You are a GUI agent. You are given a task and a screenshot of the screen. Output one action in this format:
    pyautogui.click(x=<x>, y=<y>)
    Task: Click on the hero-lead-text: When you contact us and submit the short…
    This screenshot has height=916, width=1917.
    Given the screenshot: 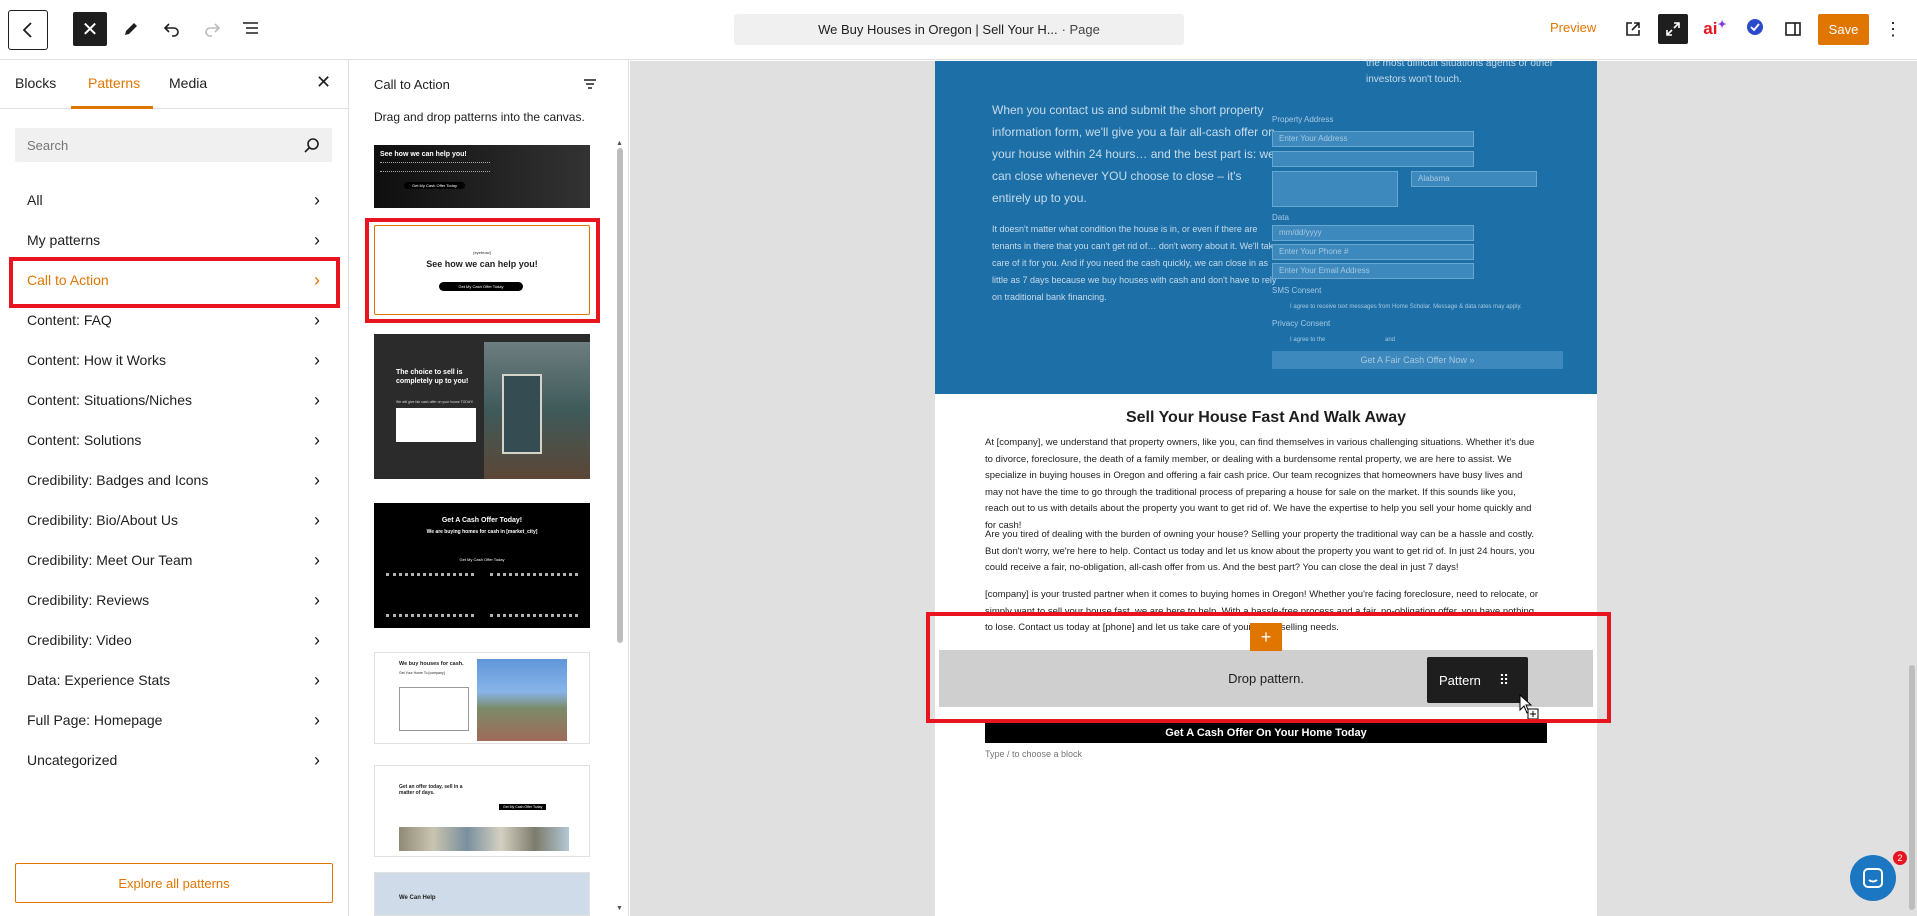 What is the action you would take?
    pyautogui.click(x=1133, y=154)
    